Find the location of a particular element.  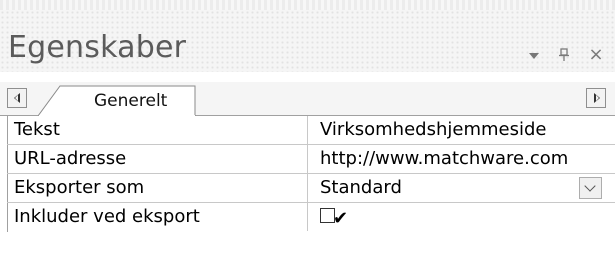

export-as-dropdown-button is located at coordinates (590, 188).